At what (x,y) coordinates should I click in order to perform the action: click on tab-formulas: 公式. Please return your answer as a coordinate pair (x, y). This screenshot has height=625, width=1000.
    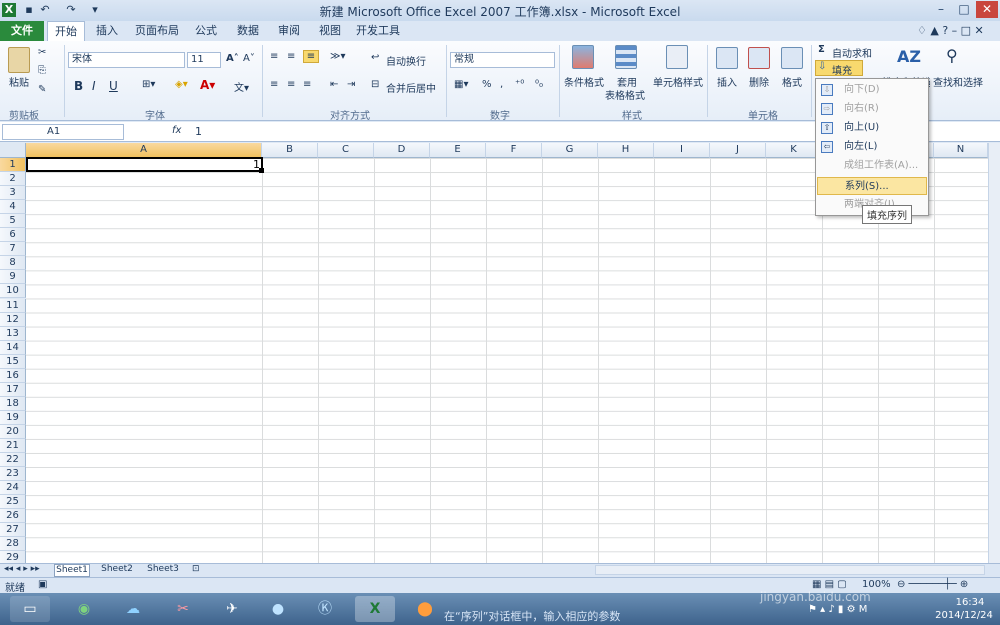
    Looking at the image, I should click on (206, 31).